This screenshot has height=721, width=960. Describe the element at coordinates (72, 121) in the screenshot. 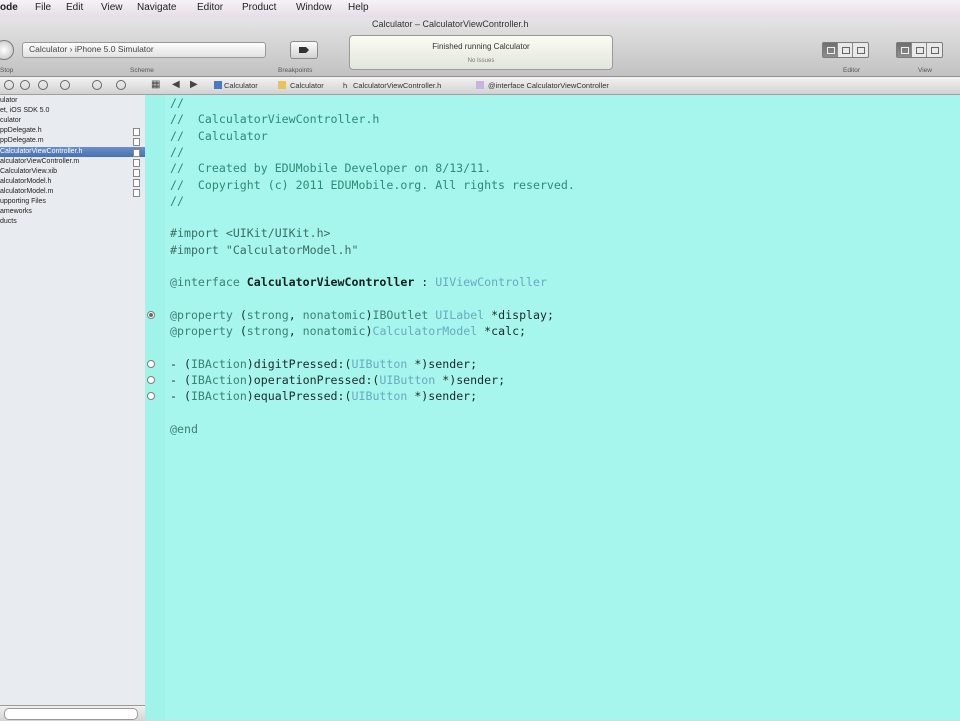

I see `navigator-item: culator` at that location.